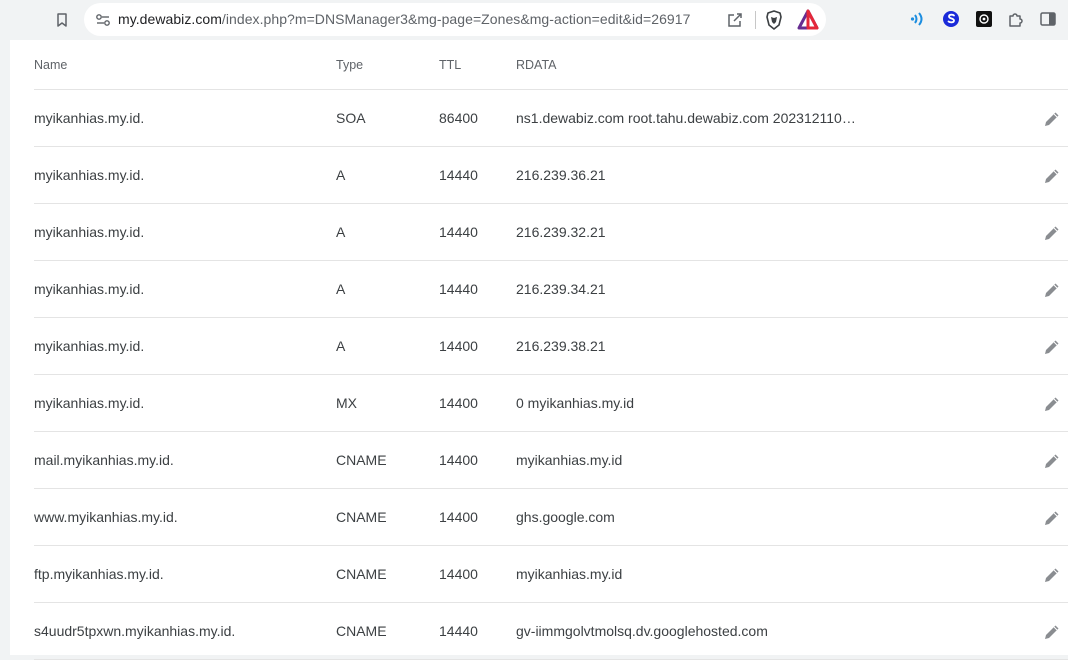 This screenshot has height=660, width=1068. I want to click on record-rdata: ghs.google.com, so click(565, 517).